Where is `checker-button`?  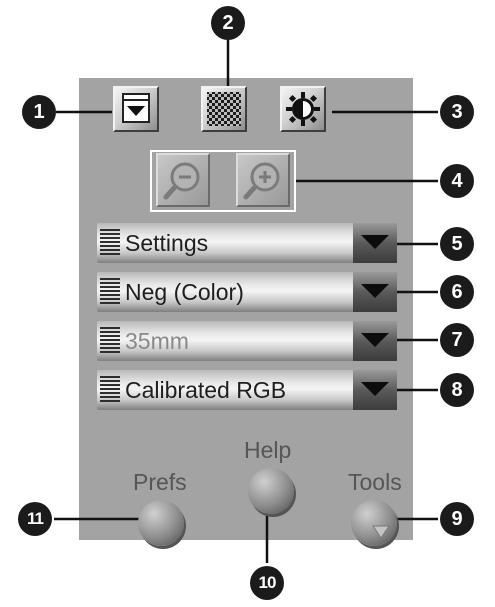
checker-button is located at coordinates (224, 109).